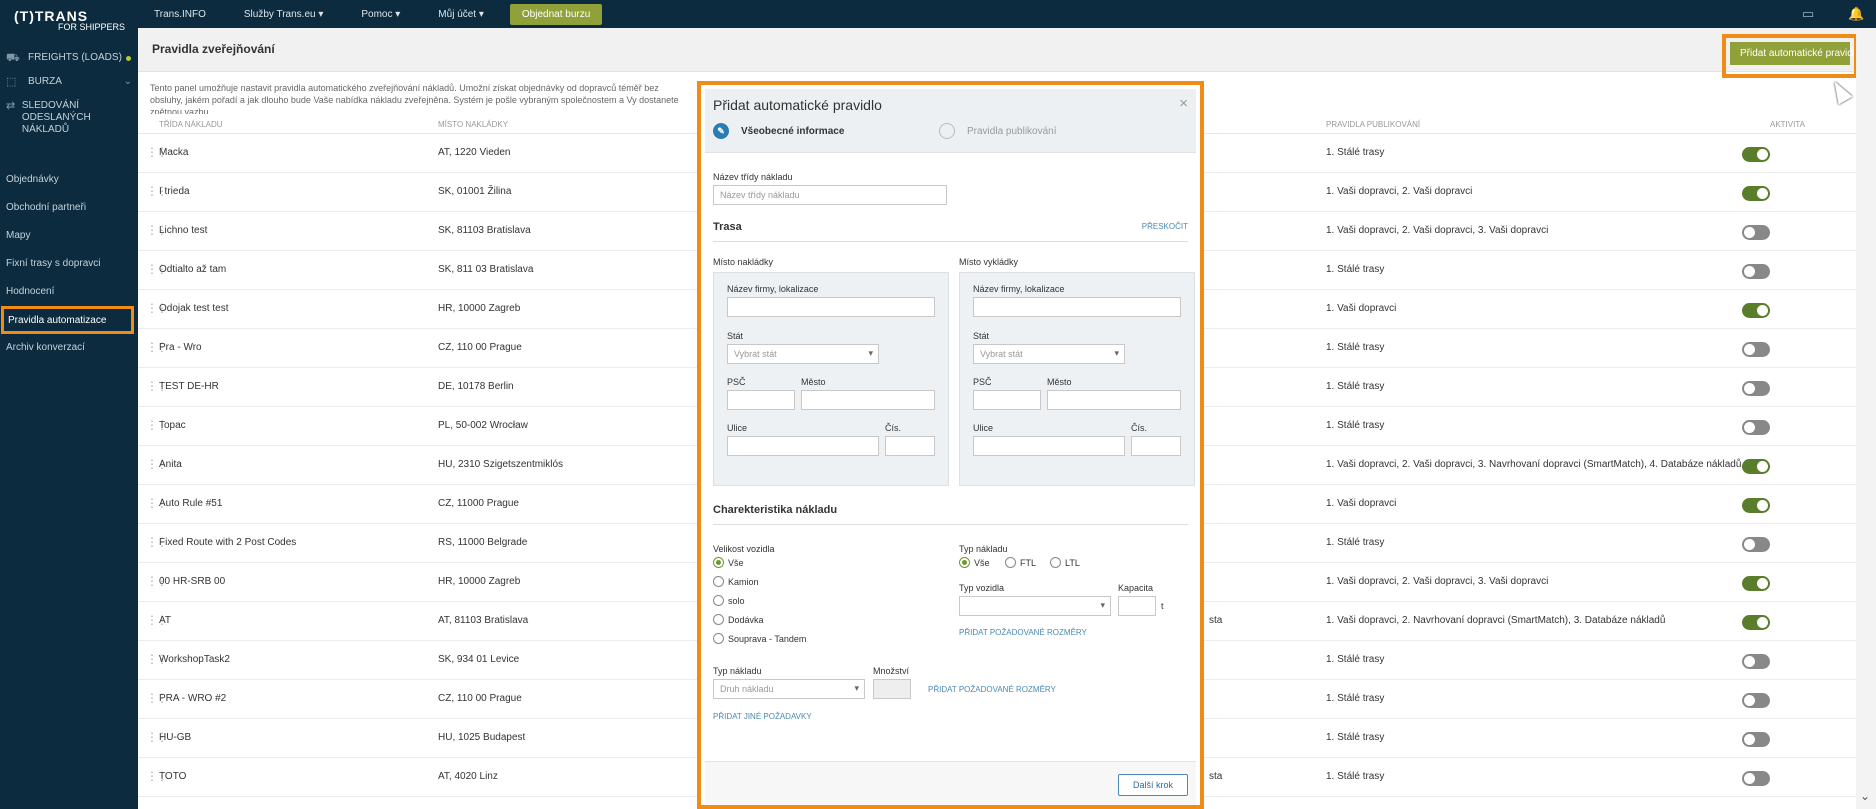 The image size is (1876, 809). What do you see at coordinates (1152, 785) in the screenshot?
I see `next-step-button: Další krok` at bounding box center [1152, 785].